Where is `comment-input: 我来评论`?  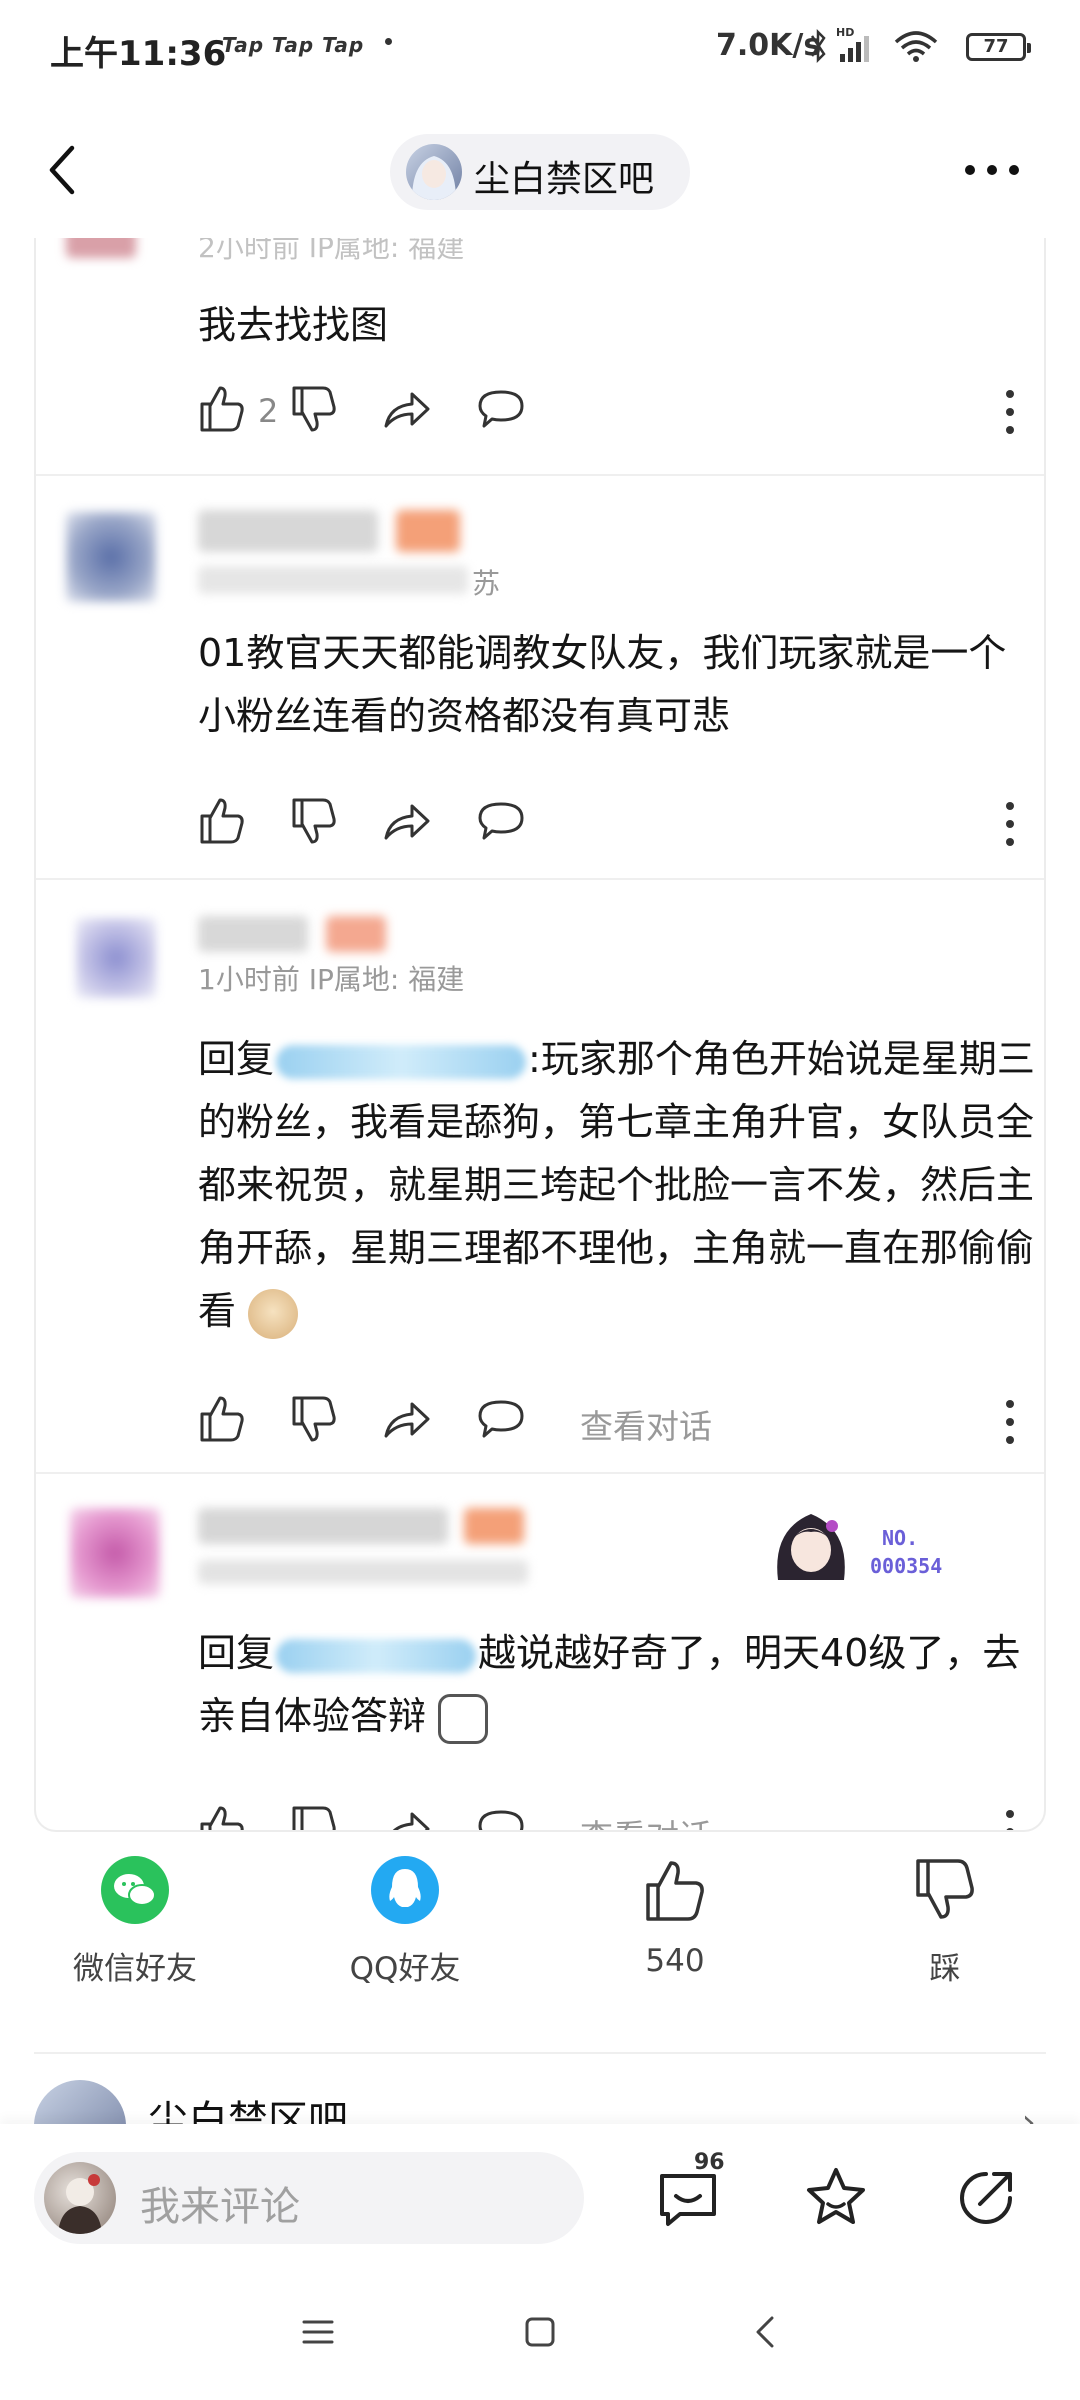
comment-input: 我来评论 is located at coordinates (309, 2198).